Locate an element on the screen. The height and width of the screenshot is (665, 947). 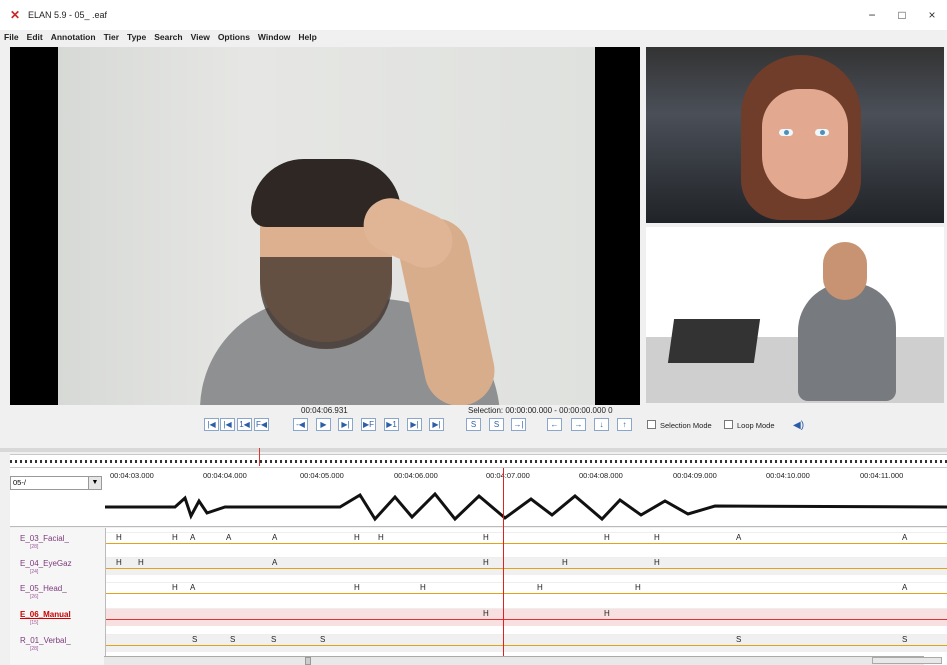
scroll-thumb is located at coordinates (308, 661).